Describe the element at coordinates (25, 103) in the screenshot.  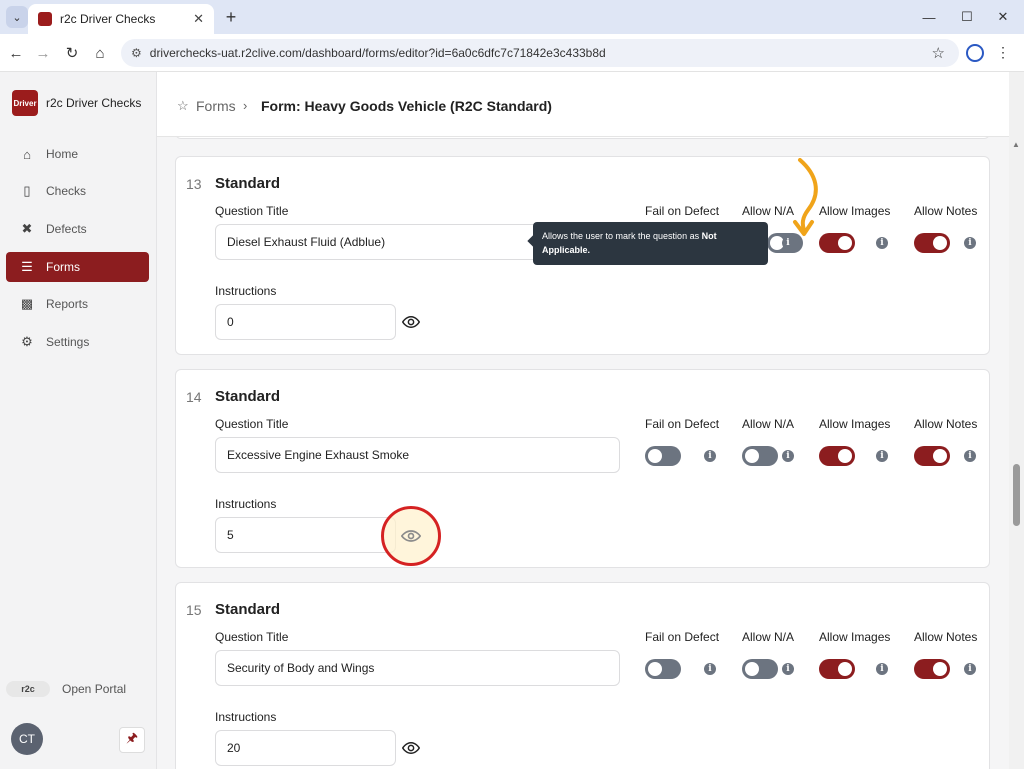
I see `brand-logo: Driver` at that location.